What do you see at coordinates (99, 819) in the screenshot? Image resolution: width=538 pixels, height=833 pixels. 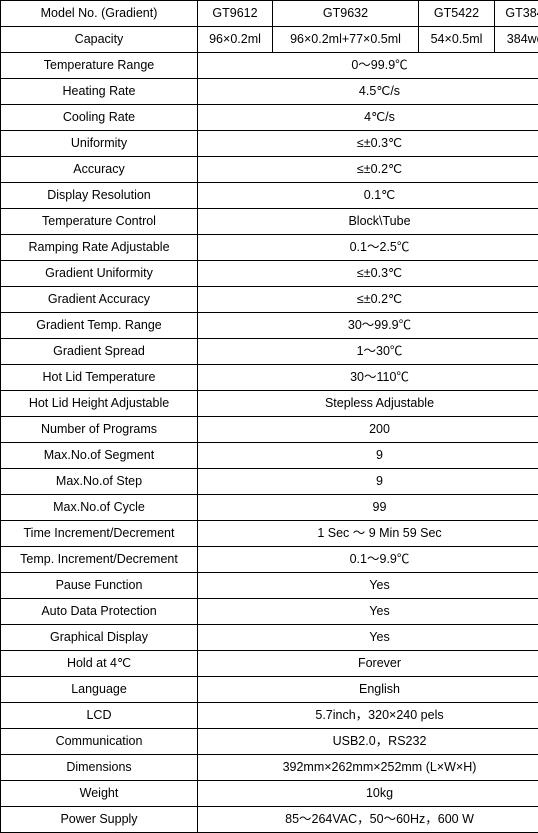 I see `row-label: Power Supply` at bounding box center [99, 819].